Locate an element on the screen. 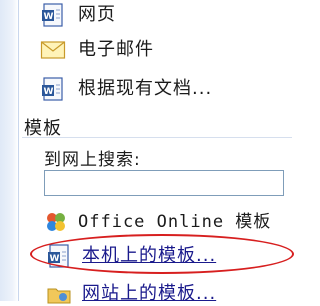  email-label: 电子邮件 is located at coordinates (116, 49).